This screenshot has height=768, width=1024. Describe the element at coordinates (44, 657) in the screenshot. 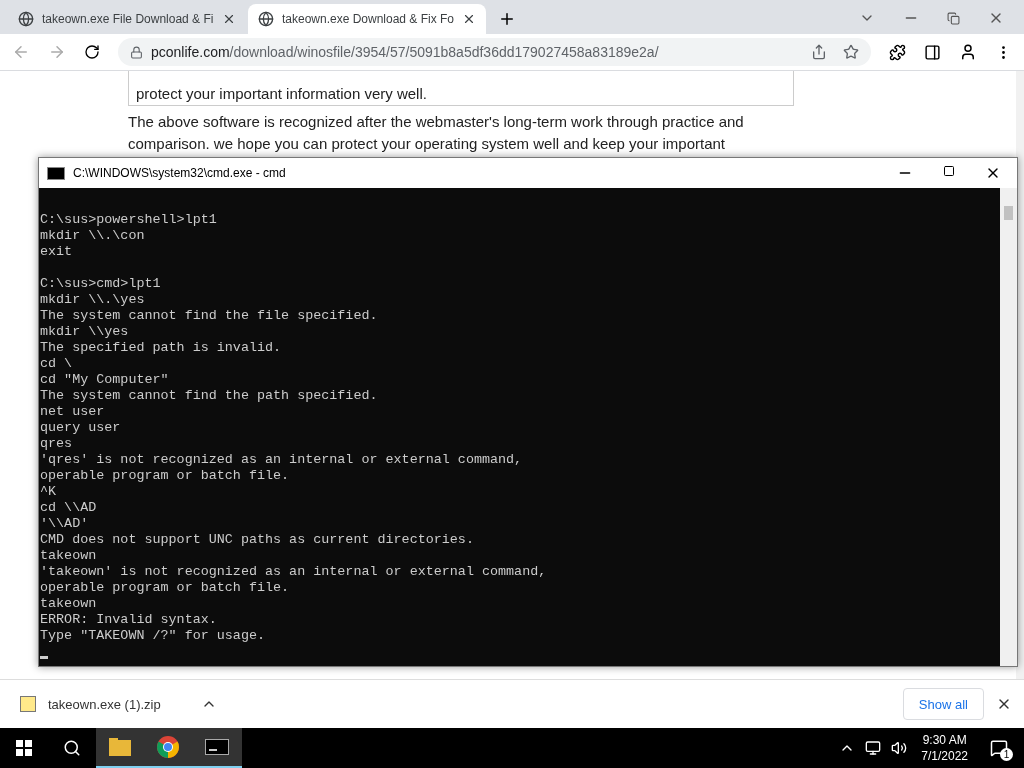

I see `text-cursor` at that location.